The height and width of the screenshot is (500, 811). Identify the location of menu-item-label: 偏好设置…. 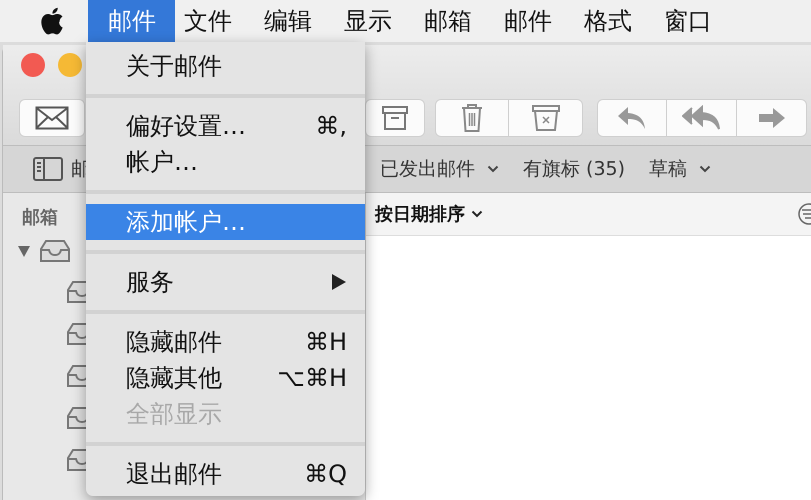
(186, 126).